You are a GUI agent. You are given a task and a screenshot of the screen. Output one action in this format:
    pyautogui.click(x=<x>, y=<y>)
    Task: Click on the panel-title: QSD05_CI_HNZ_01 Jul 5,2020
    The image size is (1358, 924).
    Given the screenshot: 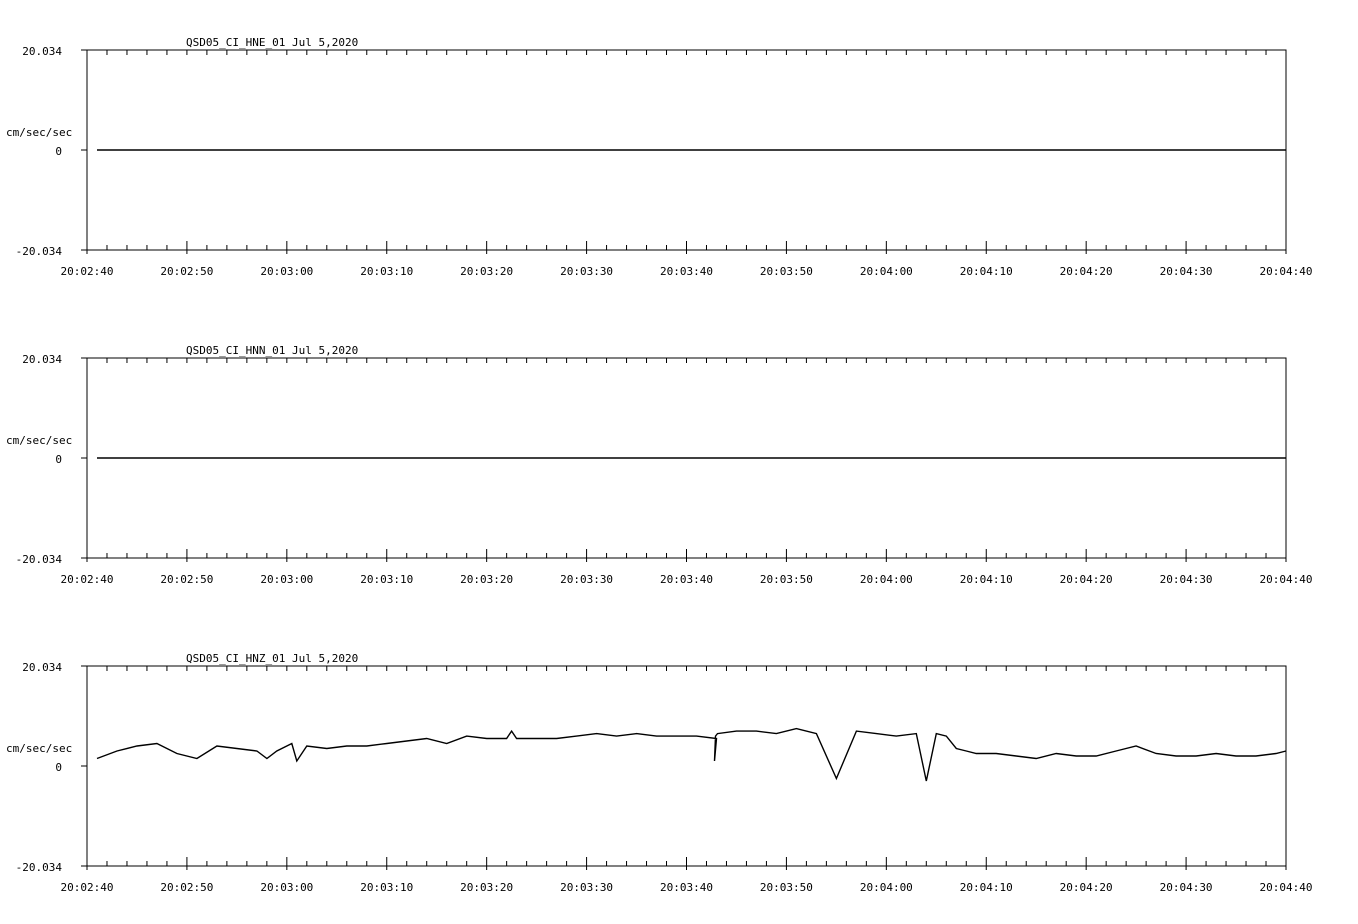 What is the action you would take?
    pyautogui.click(x=272, y=658)
    